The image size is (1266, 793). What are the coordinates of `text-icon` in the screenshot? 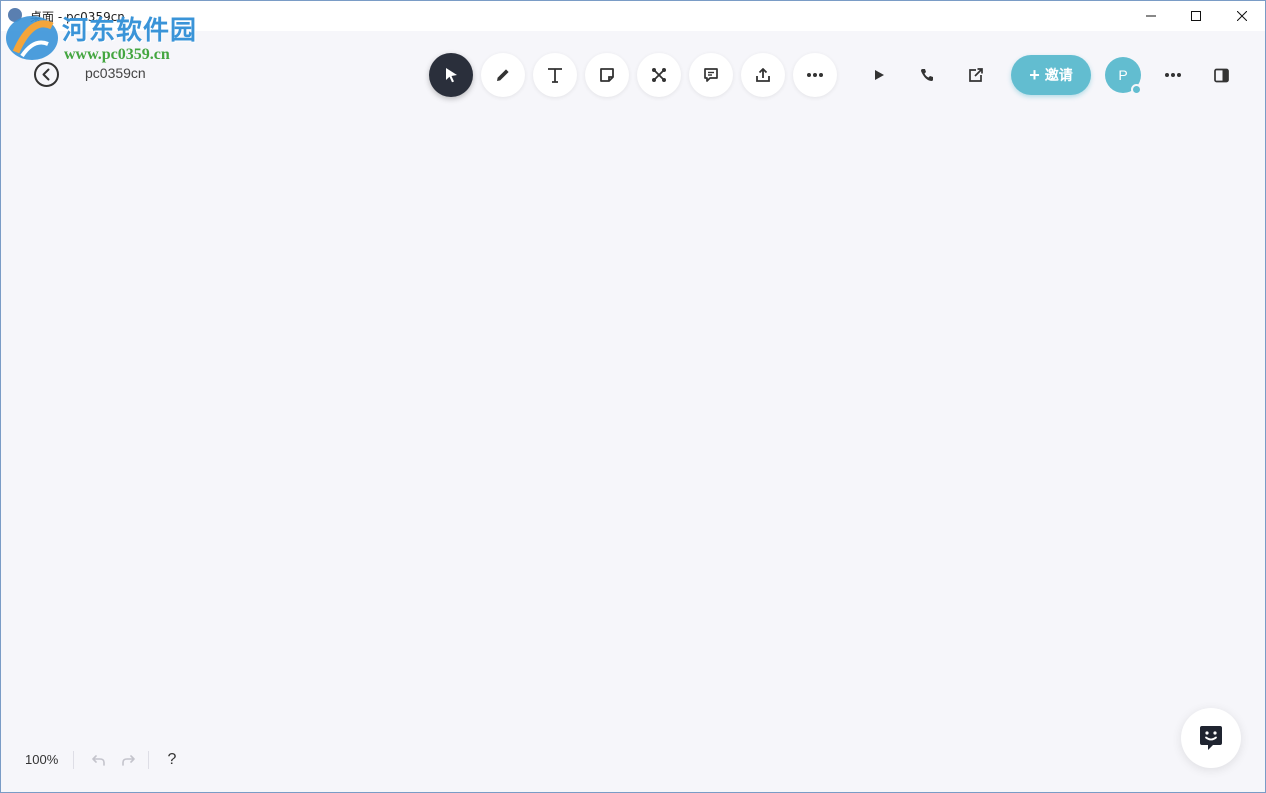 It's located at (555, 75).